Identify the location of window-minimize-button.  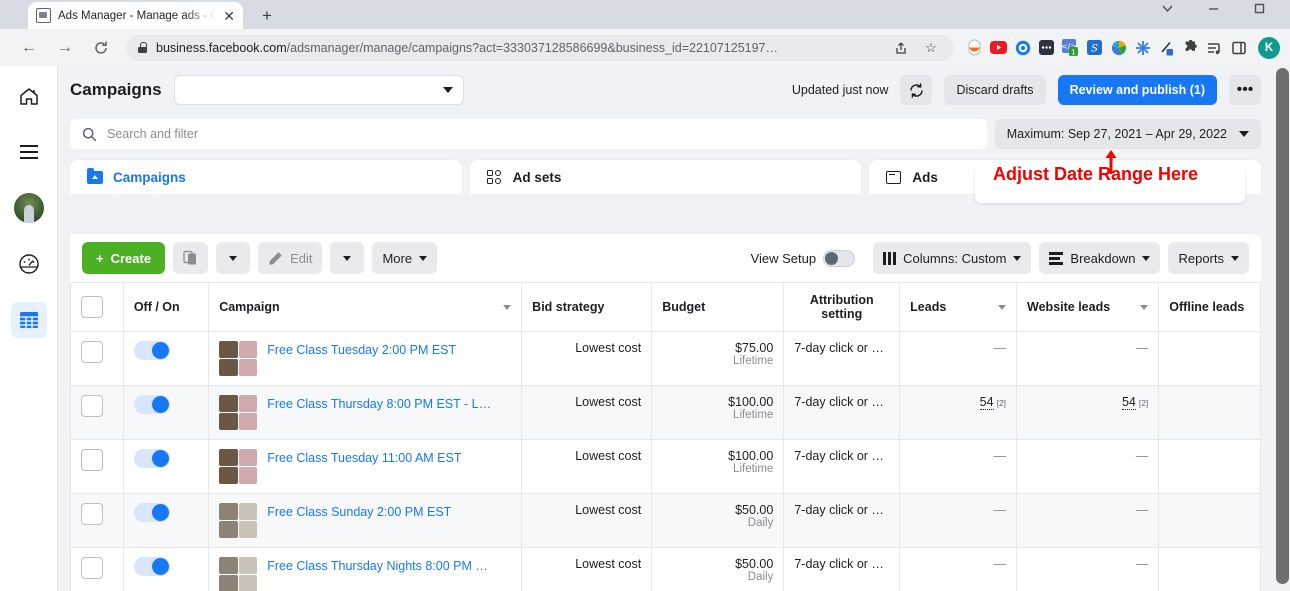
(1213, 11).